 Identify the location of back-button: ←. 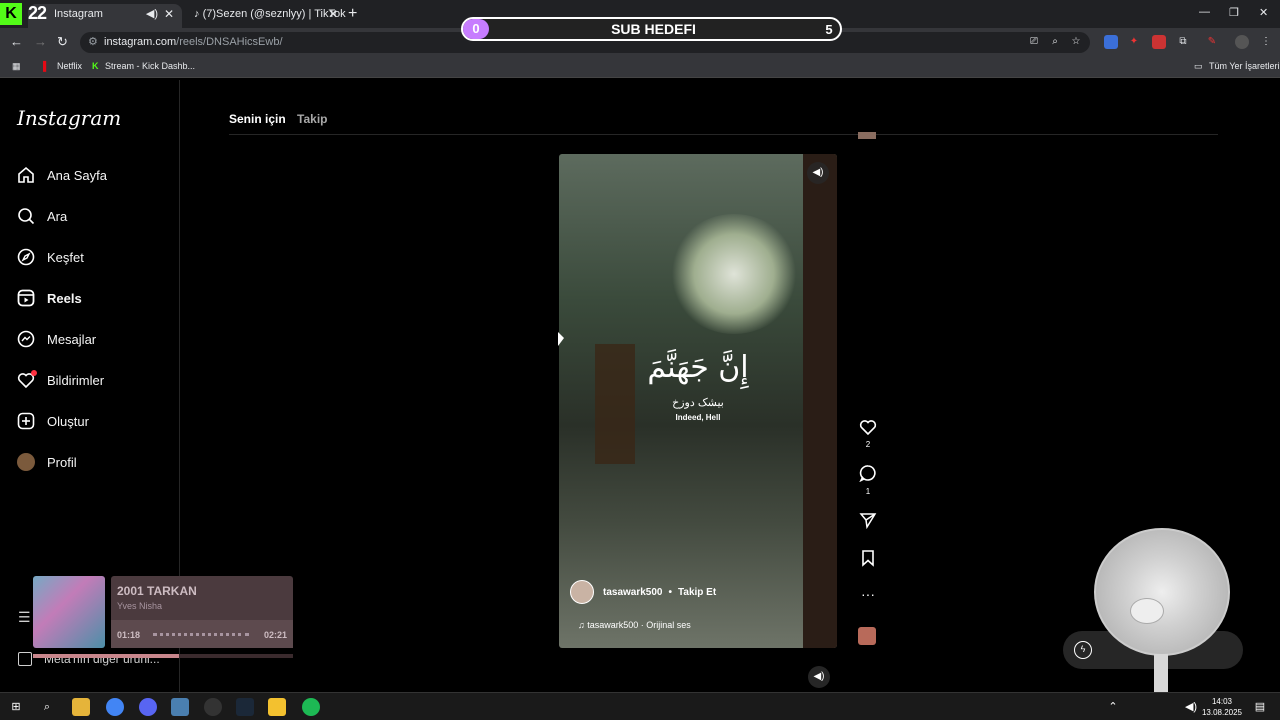
(16, 41).